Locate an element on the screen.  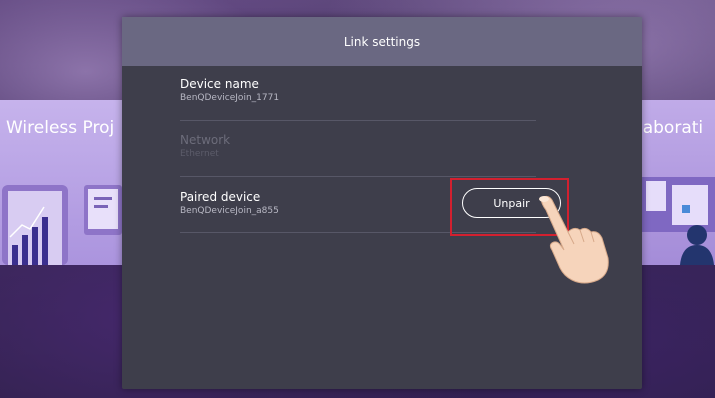
dialog-header: Link settings is located at coordinates (382, 41).